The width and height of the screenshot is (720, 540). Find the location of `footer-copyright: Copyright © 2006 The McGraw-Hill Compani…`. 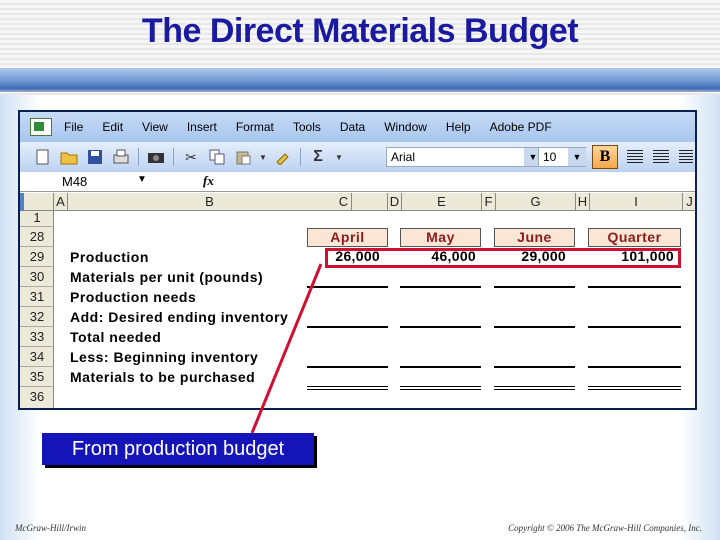

footer-copyright: Copyright © 2006 The McGraw-Hill Compani… is located at coordinates (605, 528).